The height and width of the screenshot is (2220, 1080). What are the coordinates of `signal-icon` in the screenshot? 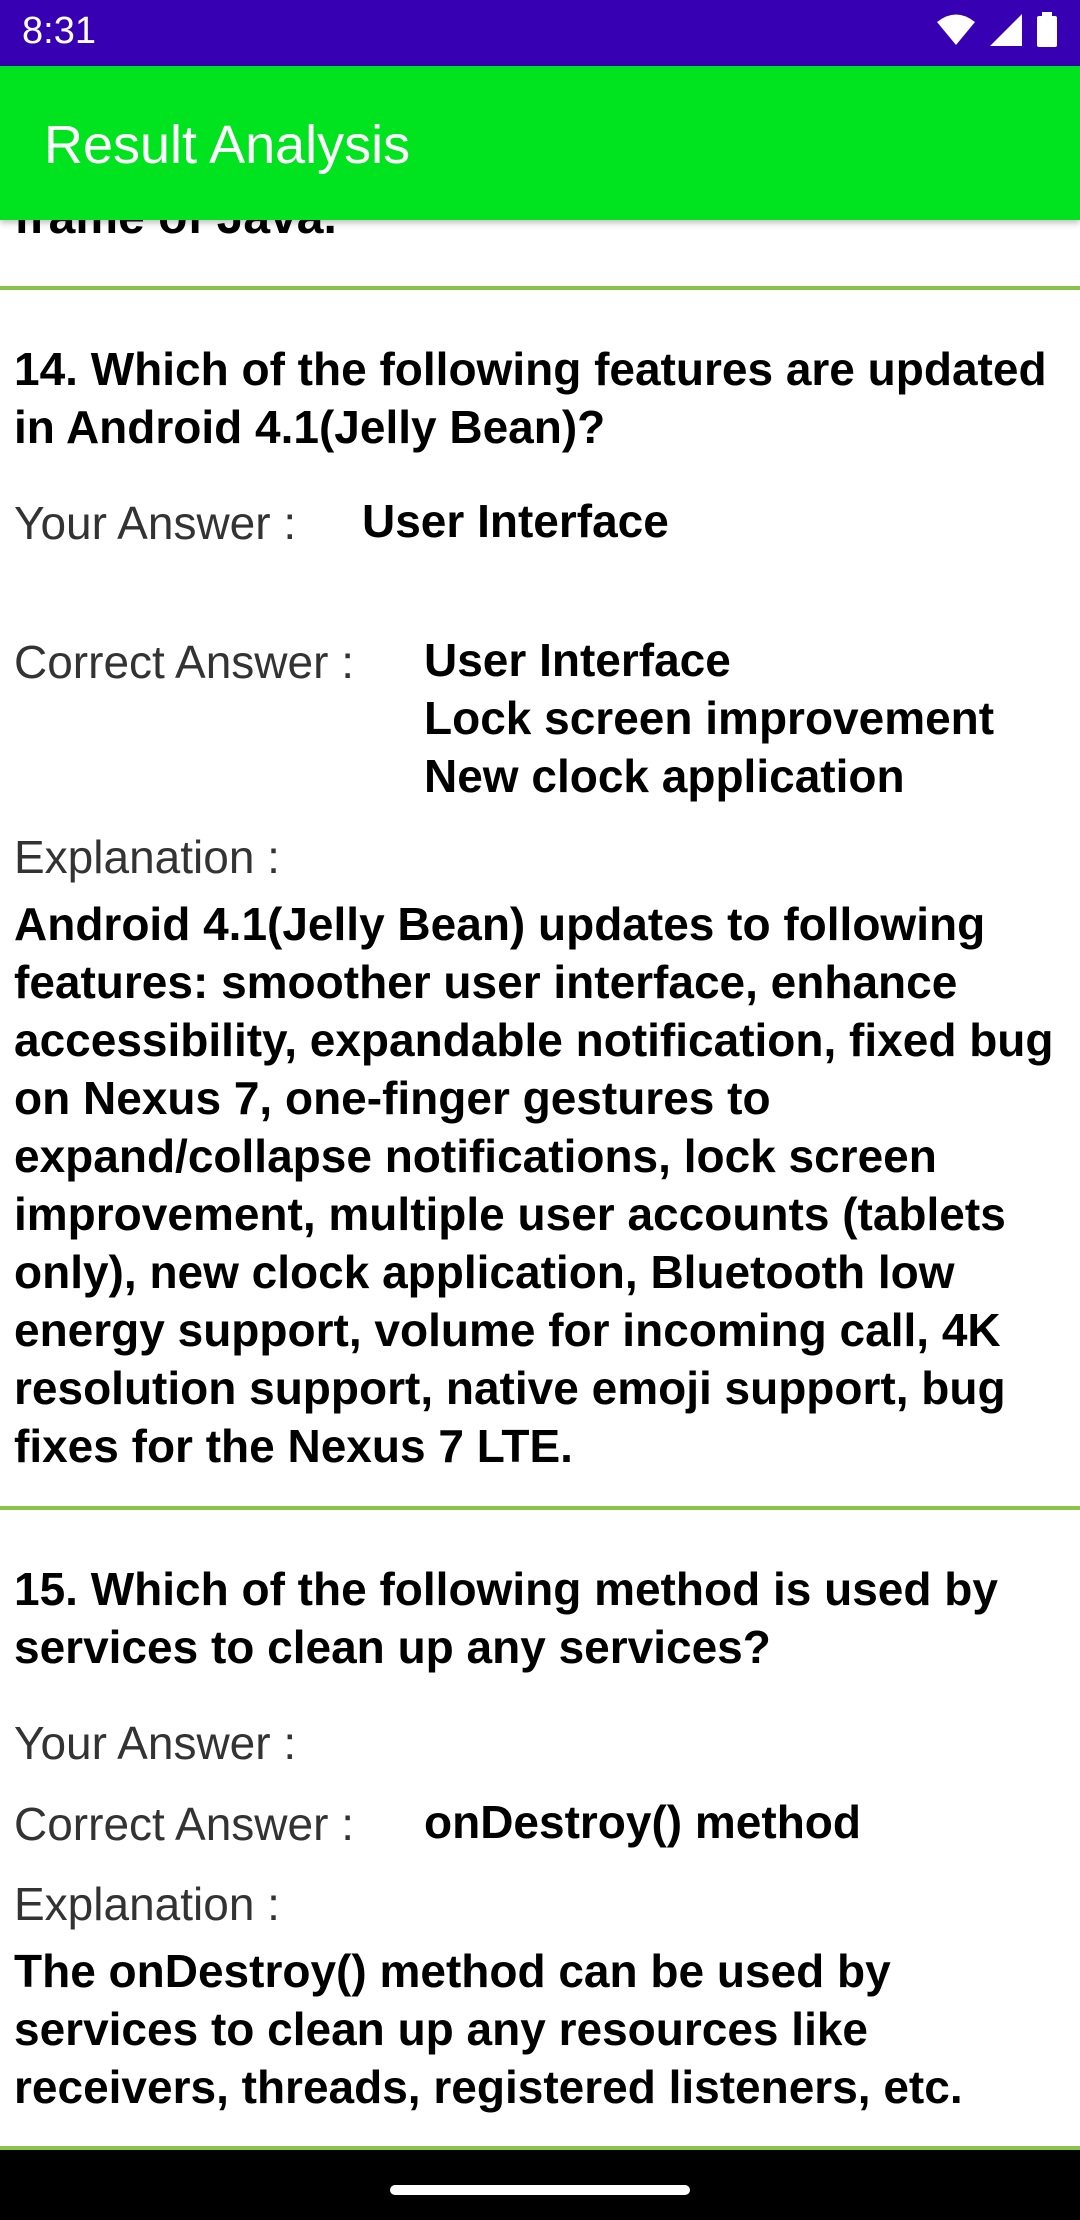 It's located at (1006, 30).